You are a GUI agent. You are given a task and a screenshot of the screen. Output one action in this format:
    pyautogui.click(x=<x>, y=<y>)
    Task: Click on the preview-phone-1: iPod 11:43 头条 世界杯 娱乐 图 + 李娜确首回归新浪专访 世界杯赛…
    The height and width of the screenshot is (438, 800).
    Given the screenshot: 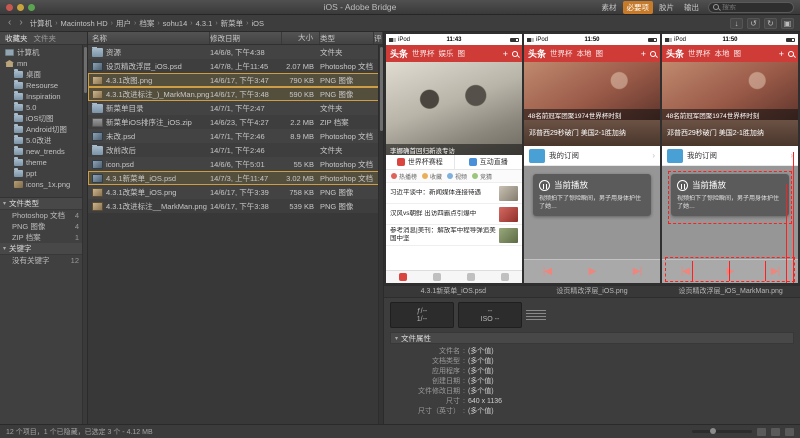 What is the action you would take?
    pyautogui.click(x=454, y=158)
    